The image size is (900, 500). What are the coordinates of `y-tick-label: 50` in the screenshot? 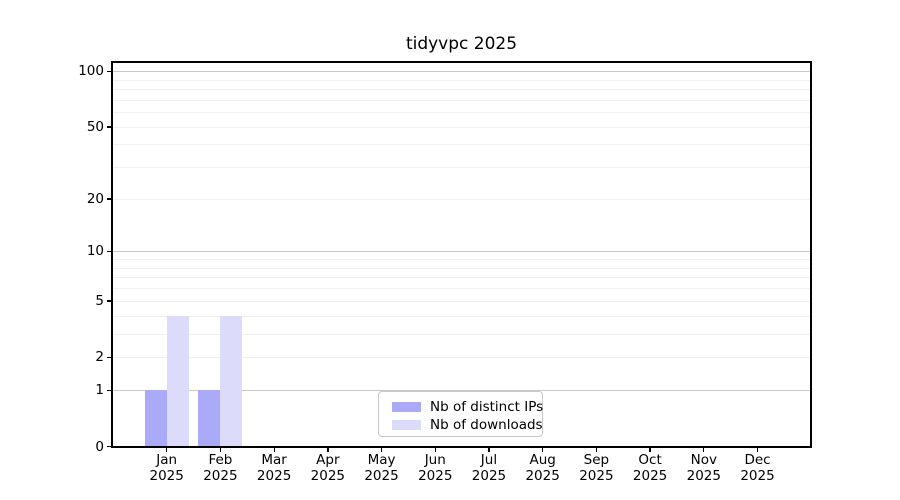 It's located at (95, 126).